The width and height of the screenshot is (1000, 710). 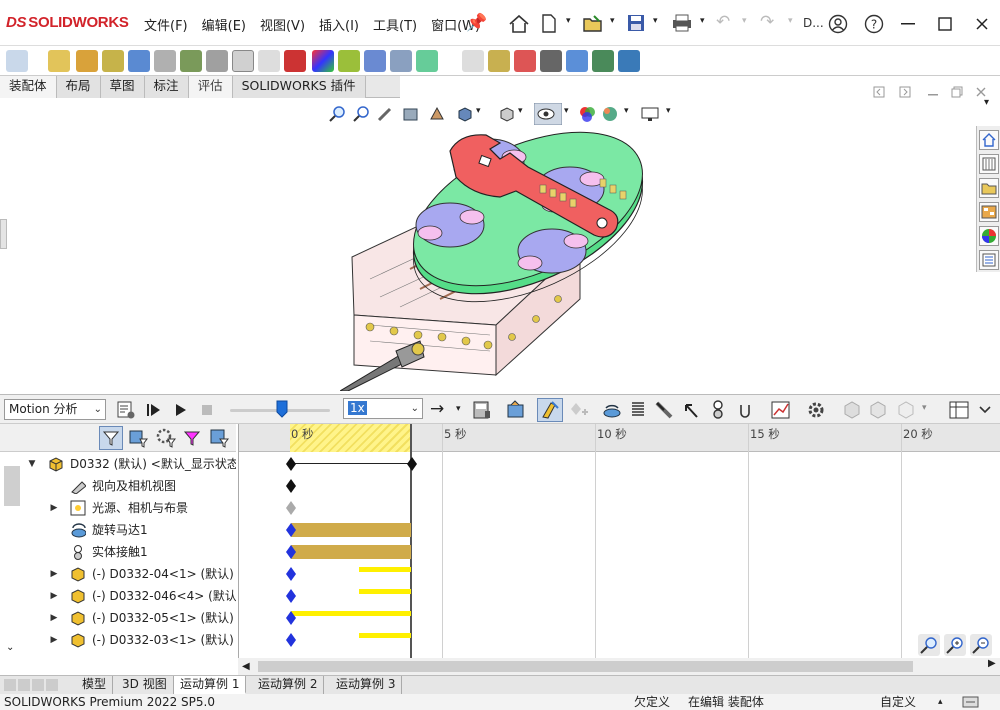 I want to click on solidworks-resources-icon, so click(x=989, y=140).